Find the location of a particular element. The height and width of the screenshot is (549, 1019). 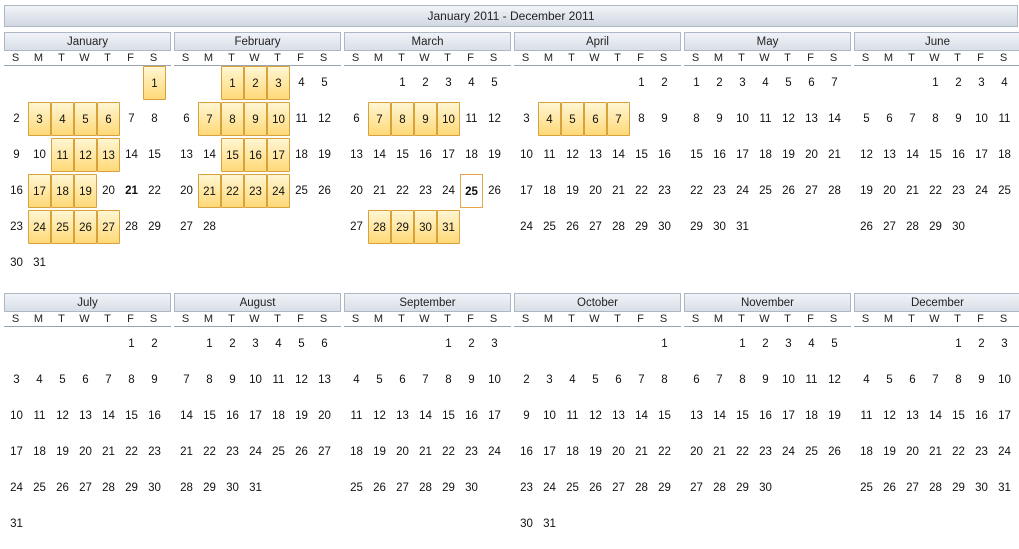

month-header: October is located at coordinates (597, 302).